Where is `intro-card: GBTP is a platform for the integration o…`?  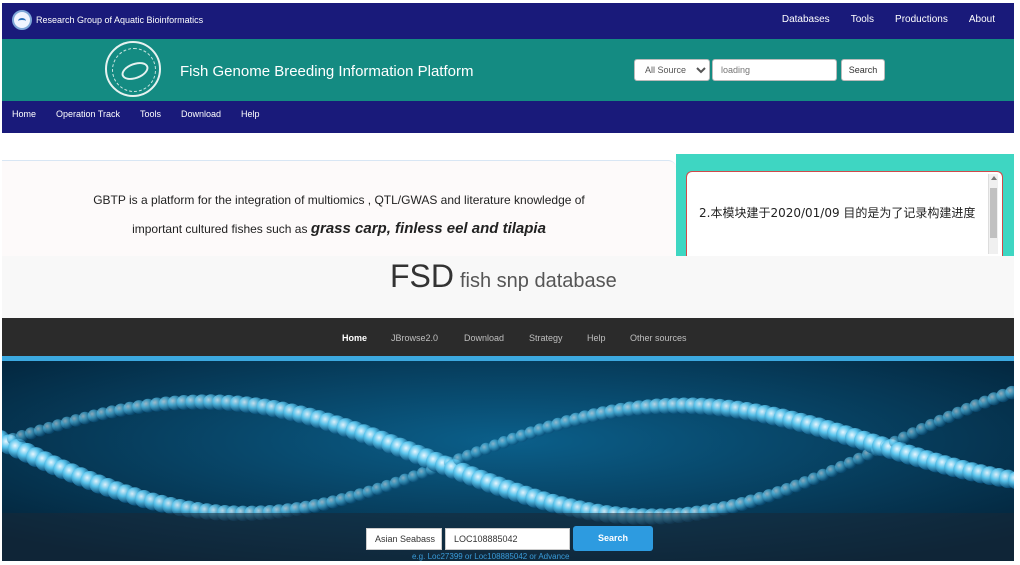 intro-card: GBTP is a platform for the integration o… is located at coordinates (339, 208).